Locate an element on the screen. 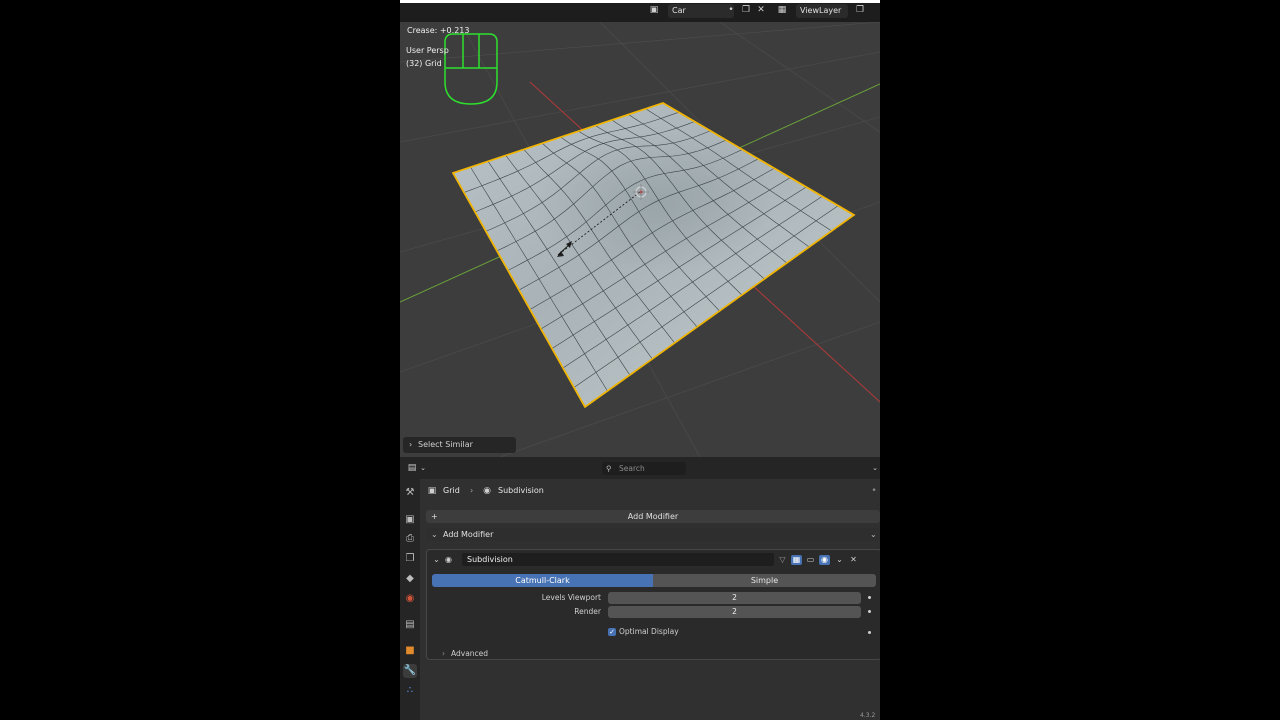 Image resolution: width=1280 pixels, height=720 pixels. scene-name: Car is located at coordinates (679, 10).